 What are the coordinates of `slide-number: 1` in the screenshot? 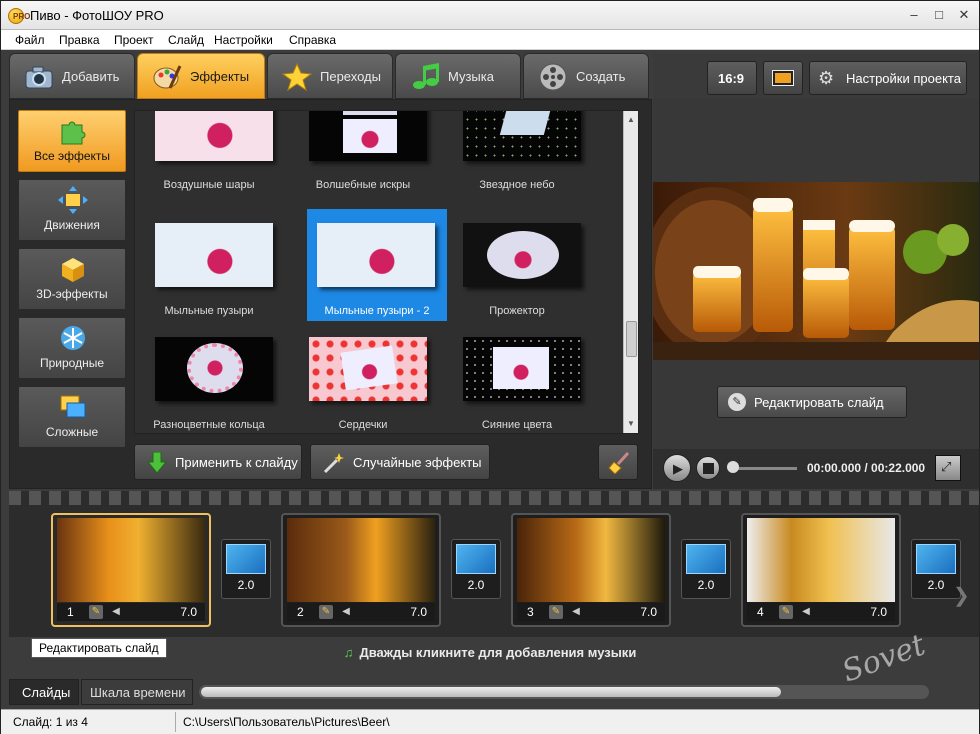 It's located at (70, 612).